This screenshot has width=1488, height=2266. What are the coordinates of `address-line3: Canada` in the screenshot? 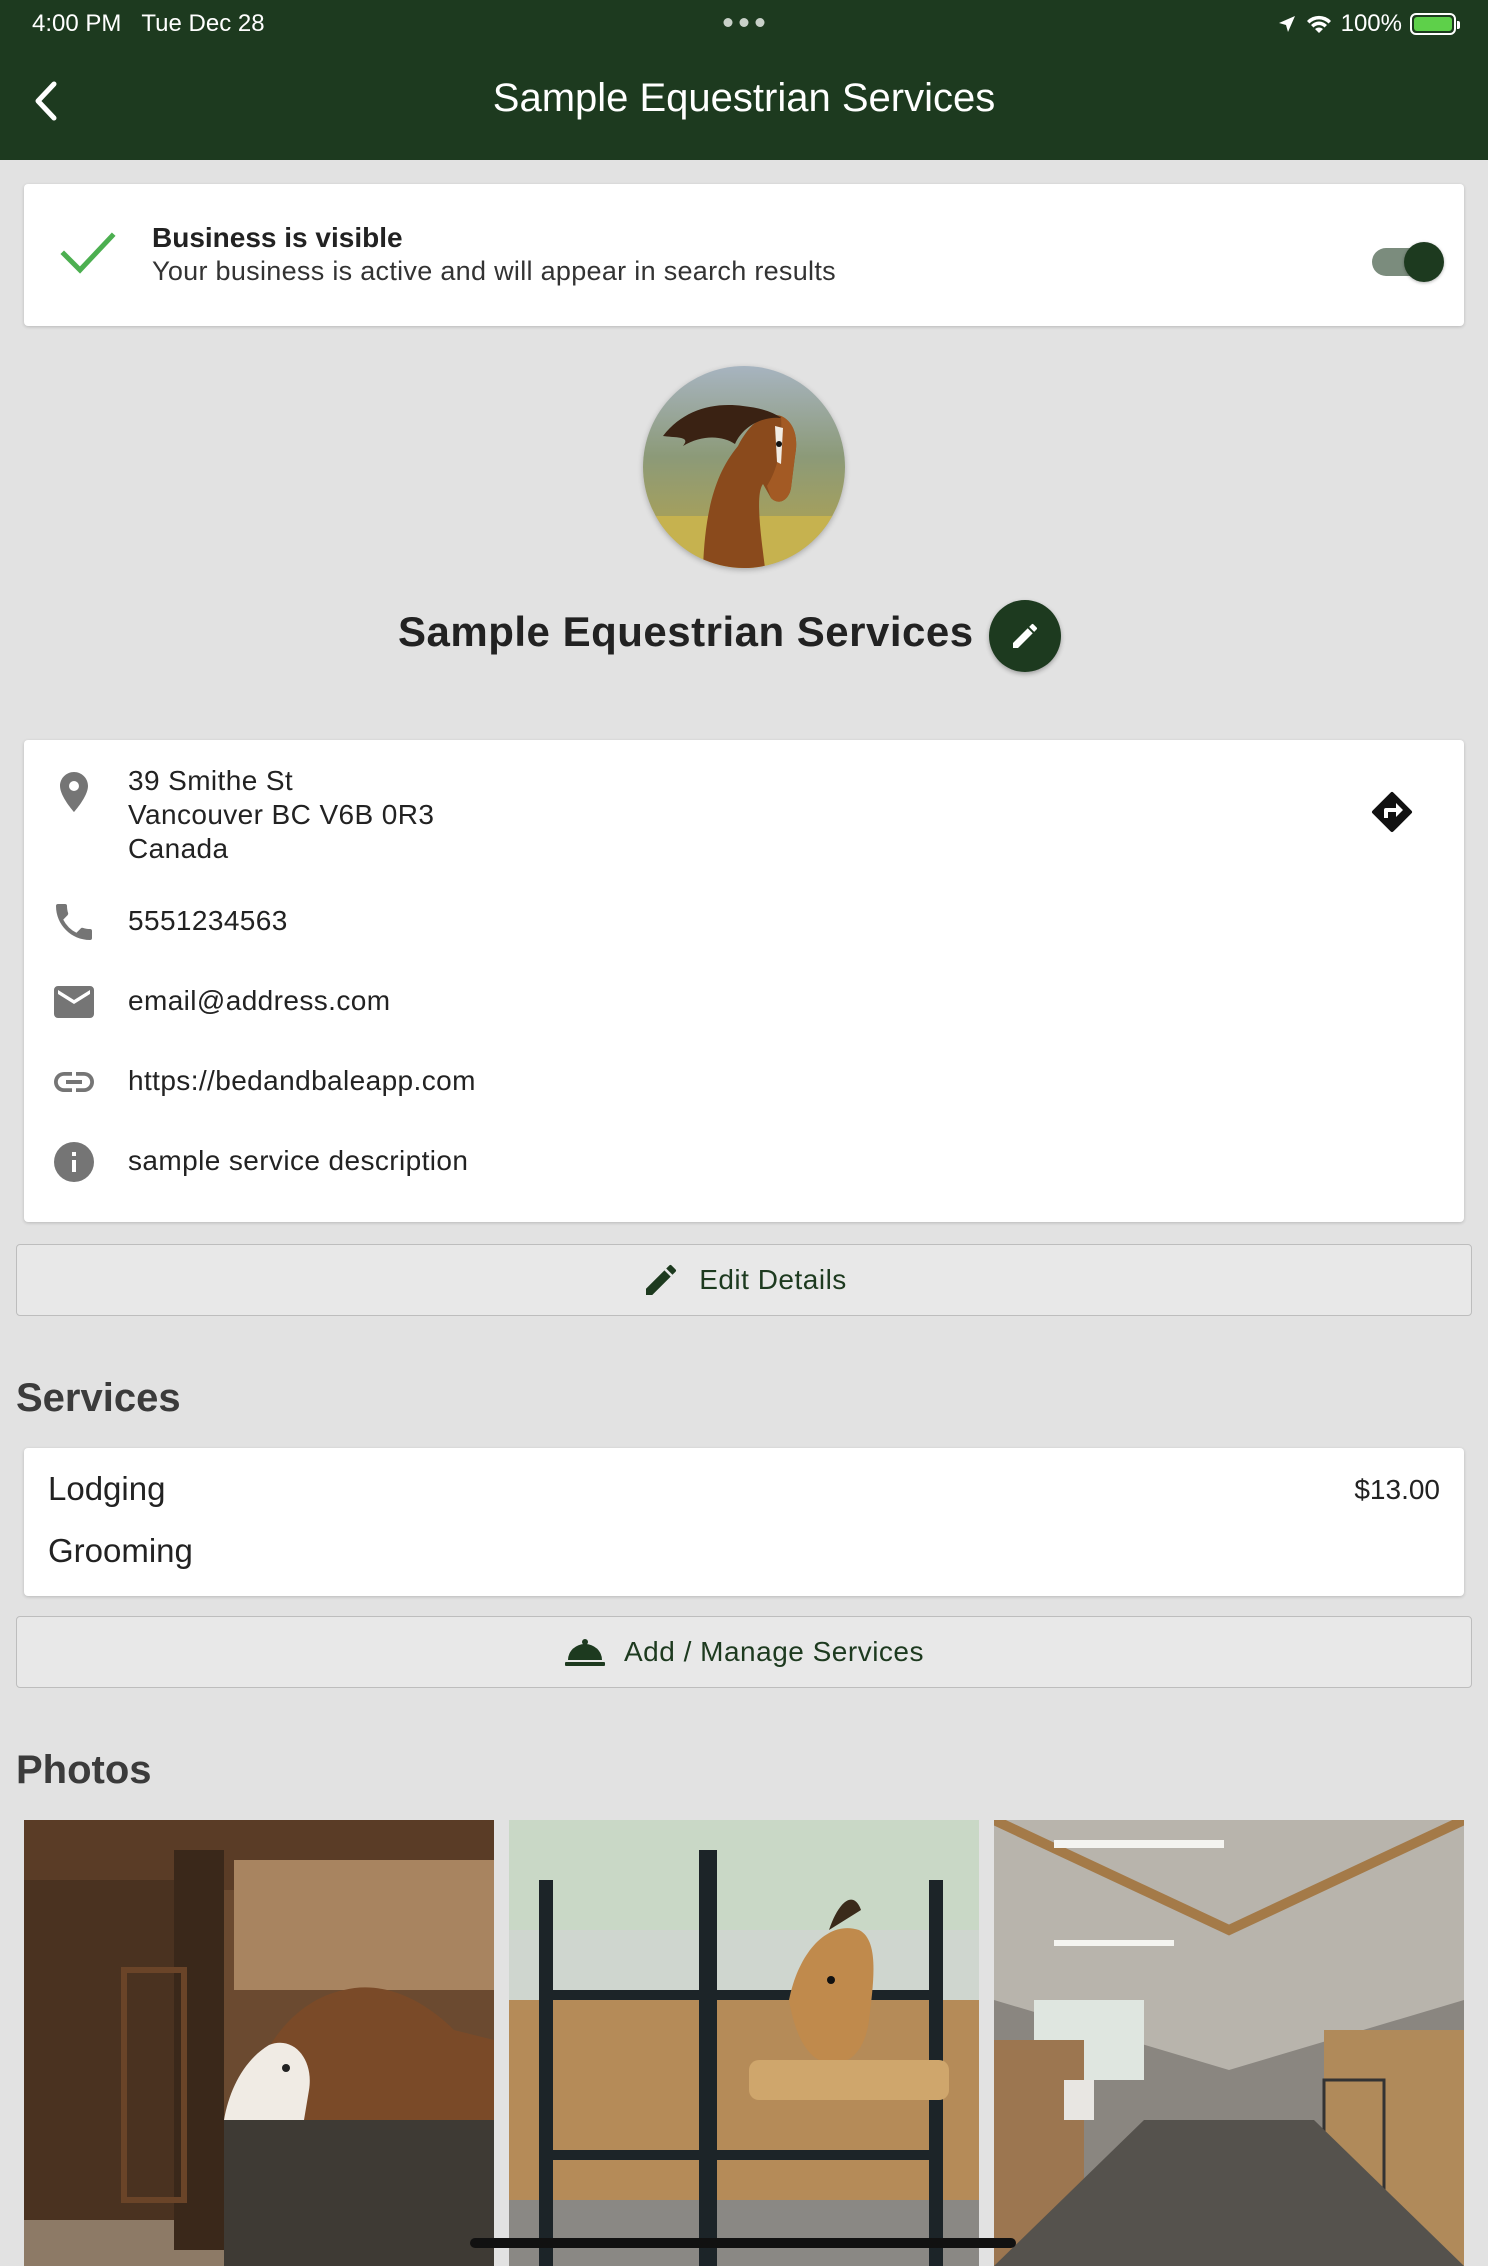 It's located at (178, 848).